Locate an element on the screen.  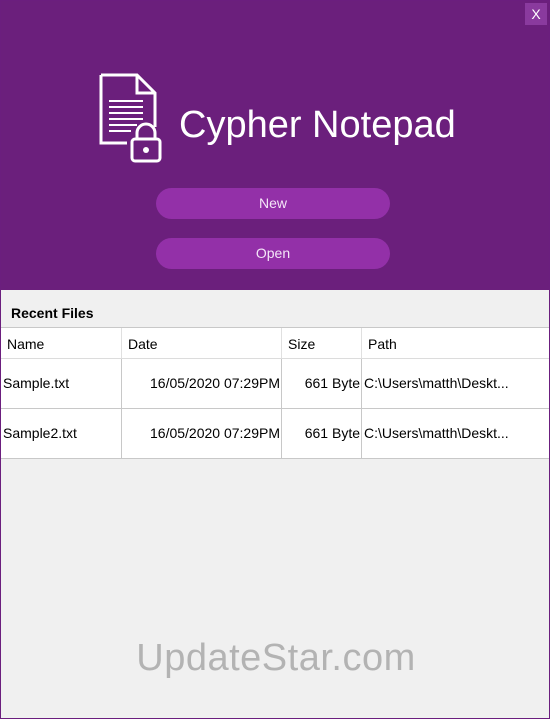
column-header-size: Size is located at coordinates (322, 343).